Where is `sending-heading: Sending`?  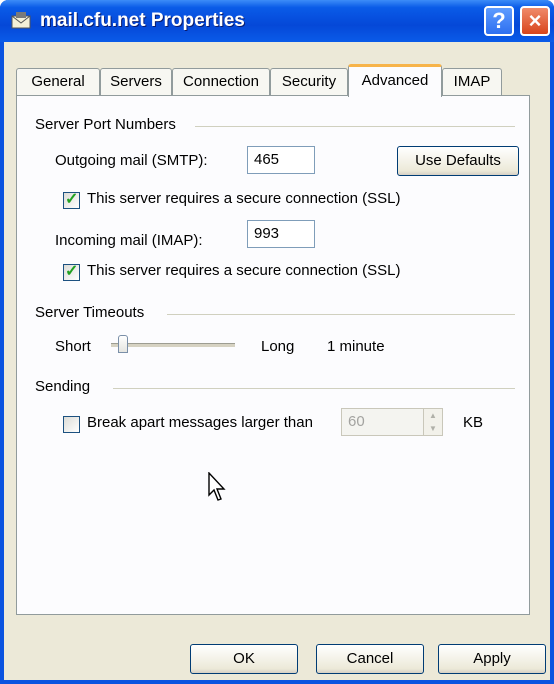 sending-heading: Sending is located at coordinates (63, 386).